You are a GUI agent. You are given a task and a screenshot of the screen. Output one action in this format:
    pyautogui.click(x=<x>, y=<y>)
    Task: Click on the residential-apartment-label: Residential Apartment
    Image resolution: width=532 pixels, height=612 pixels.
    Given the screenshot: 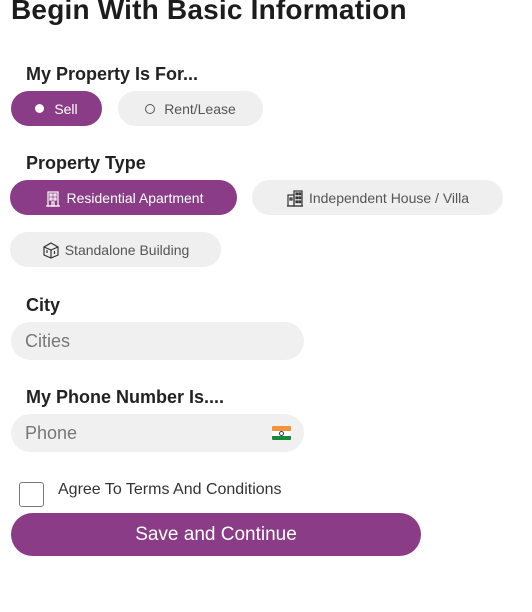 What is the action you would take?
    pyautogui.click(x=135, y=197)
    